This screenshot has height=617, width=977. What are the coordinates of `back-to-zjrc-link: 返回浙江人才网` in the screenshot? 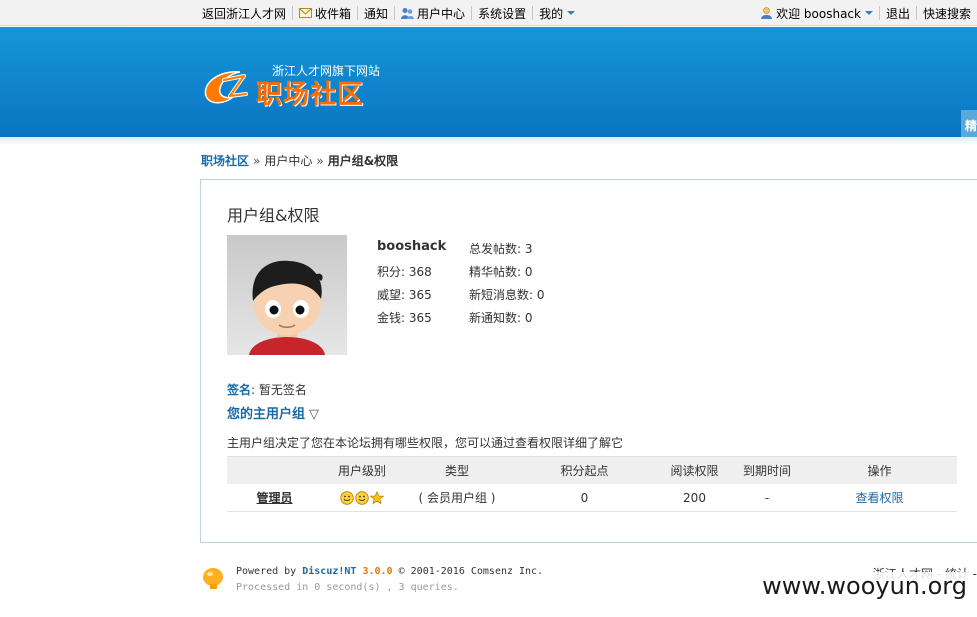 It's located at (244, 13).